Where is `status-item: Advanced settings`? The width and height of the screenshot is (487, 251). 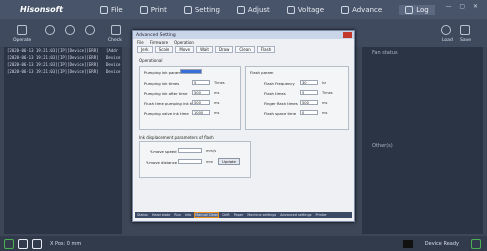
status-item: Advanced settings is located at coordinates (295, 215).